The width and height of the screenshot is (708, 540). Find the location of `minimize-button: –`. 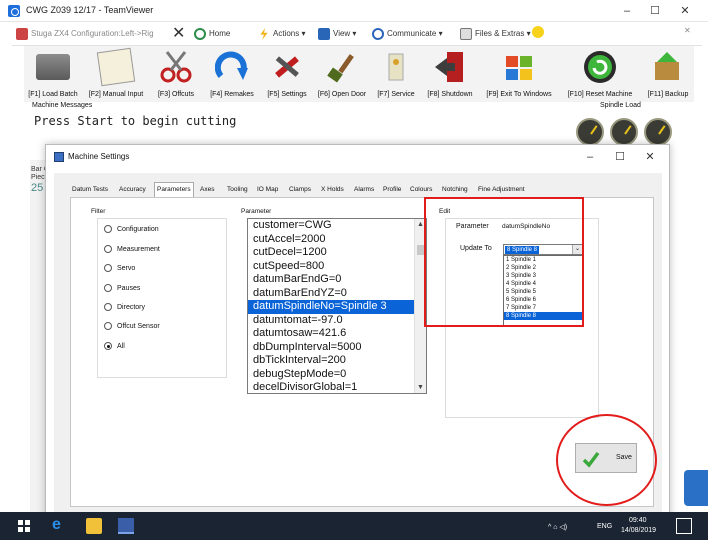

minimize-button: – is located at coordinates (627, 11).